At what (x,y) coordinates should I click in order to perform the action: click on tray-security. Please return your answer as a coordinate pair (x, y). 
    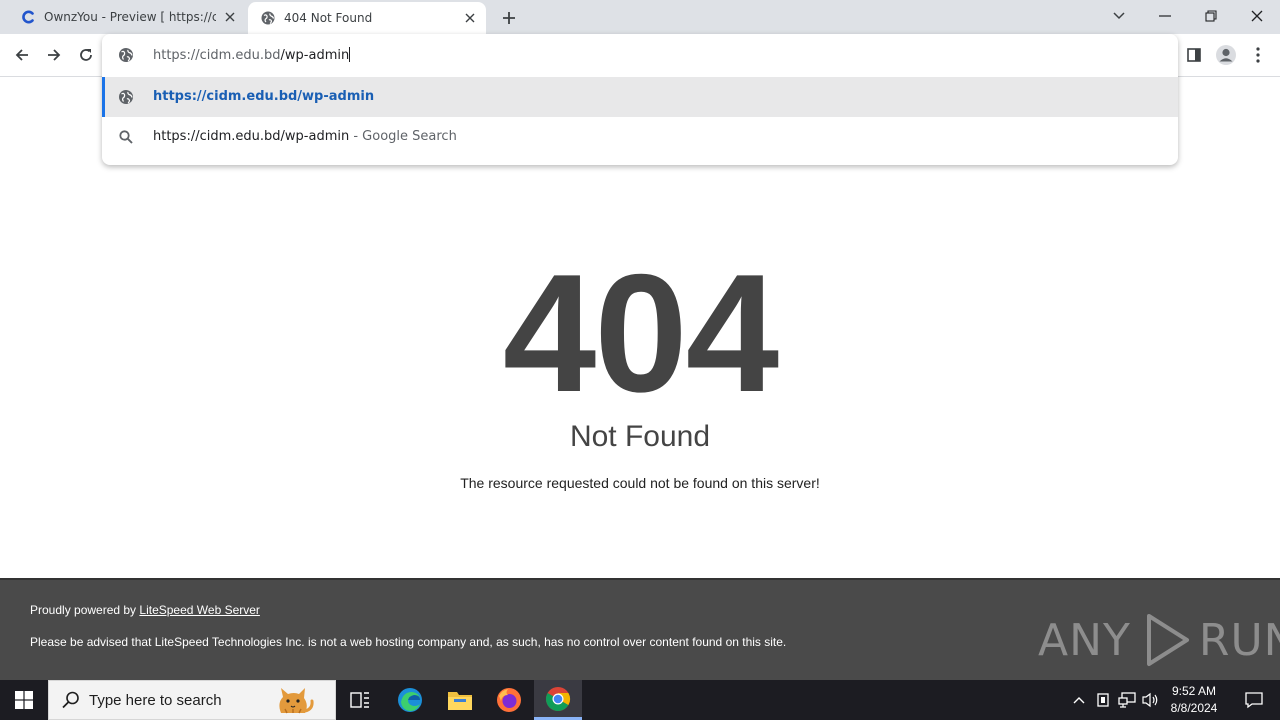
    Looking at the image, I should click on (1103, 700).